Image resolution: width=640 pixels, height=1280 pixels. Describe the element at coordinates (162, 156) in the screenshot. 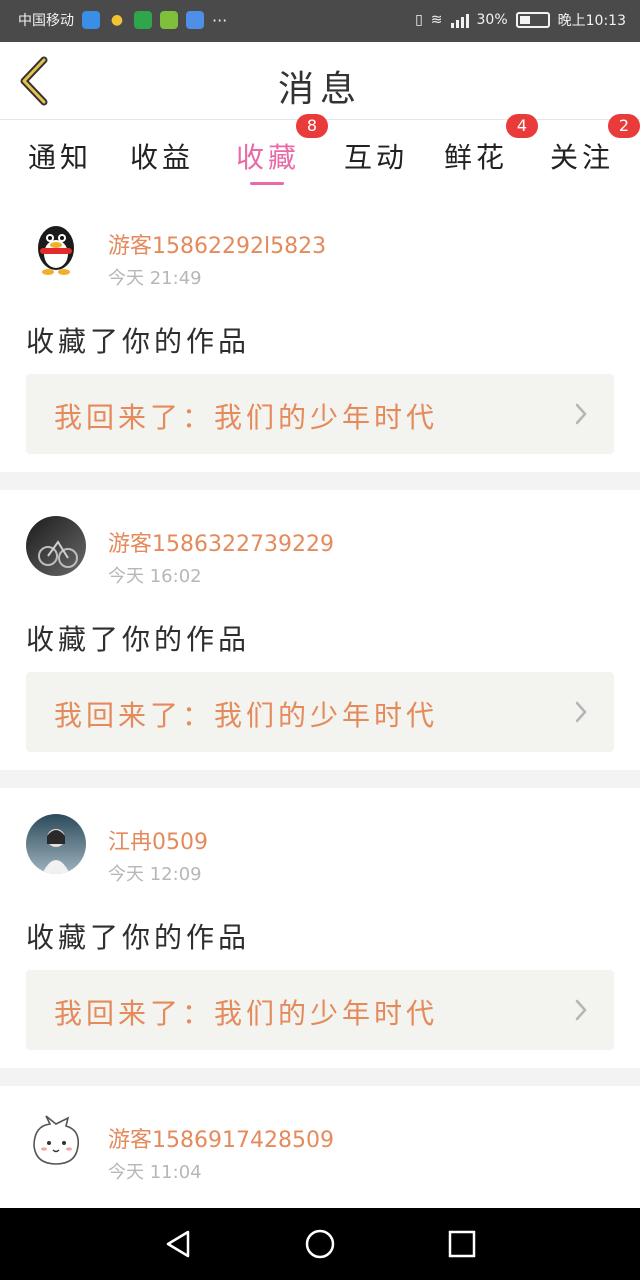

I see `tab-earnings: 收益` at that location.